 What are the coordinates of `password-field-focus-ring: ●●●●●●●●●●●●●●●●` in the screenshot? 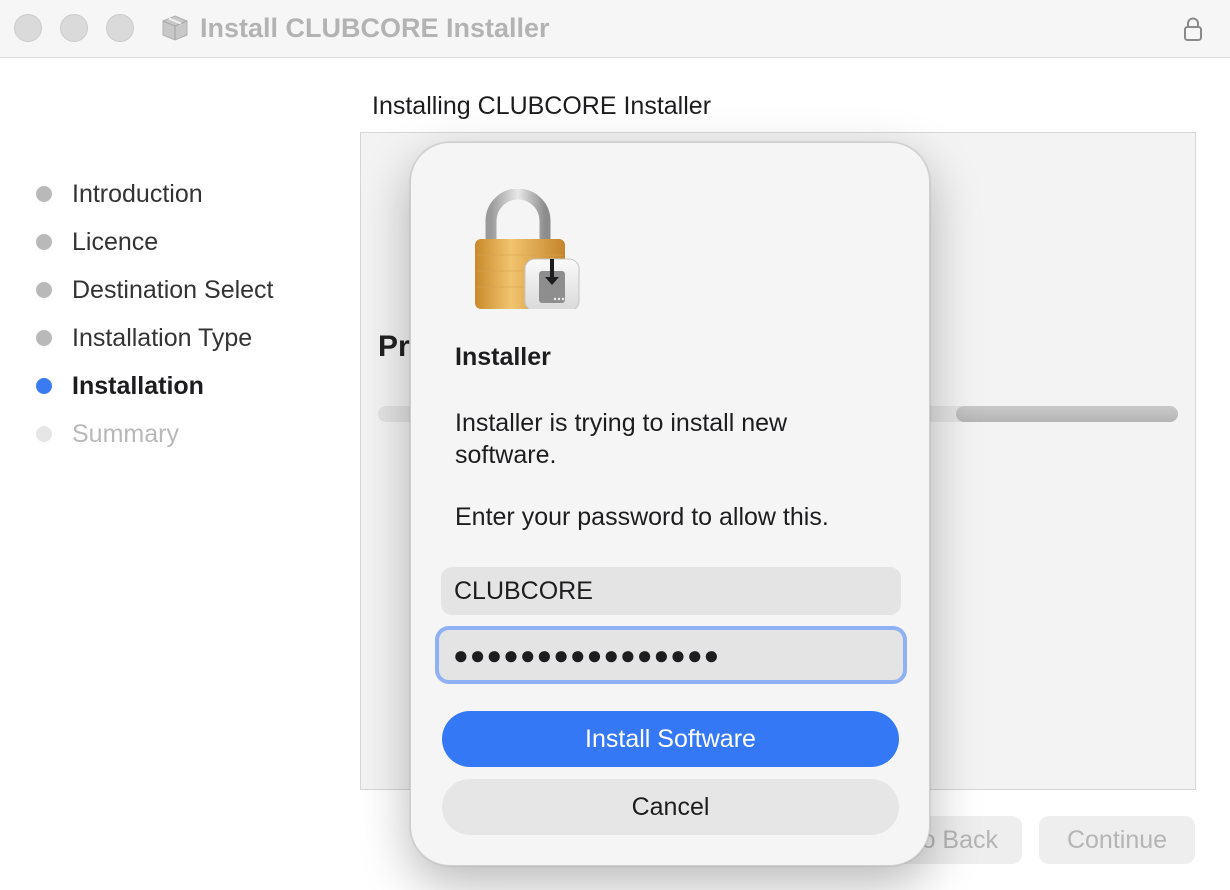 It's located at (671, 655).